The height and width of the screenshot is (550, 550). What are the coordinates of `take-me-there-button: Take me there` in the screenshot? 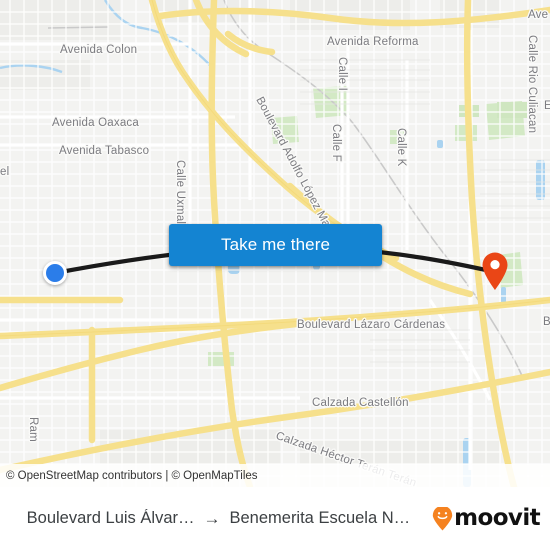 It's located at (275, 245).